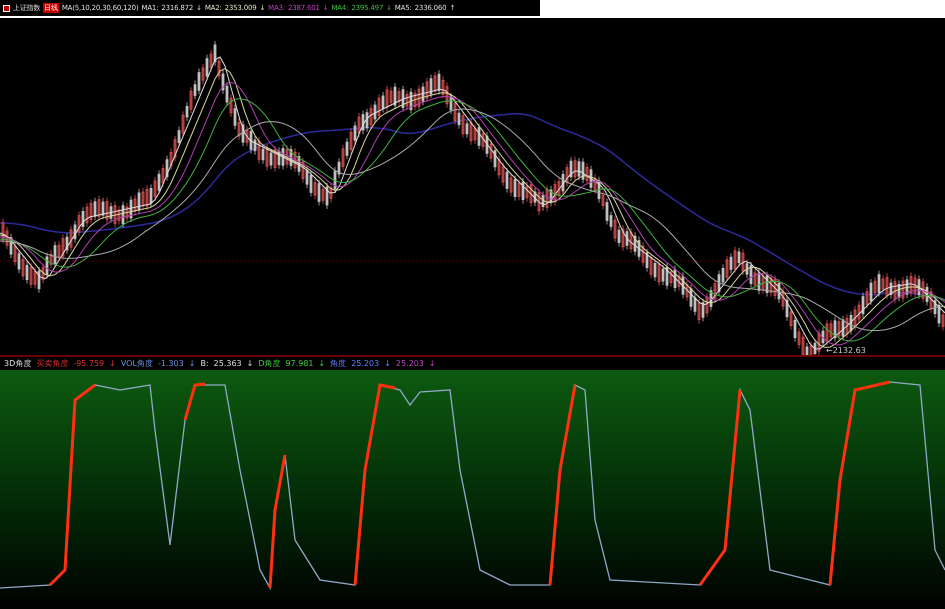  Describe the element at coordinates (52, 364) in the screenshot. I see `indicator-label: 买卖角度` at that location.